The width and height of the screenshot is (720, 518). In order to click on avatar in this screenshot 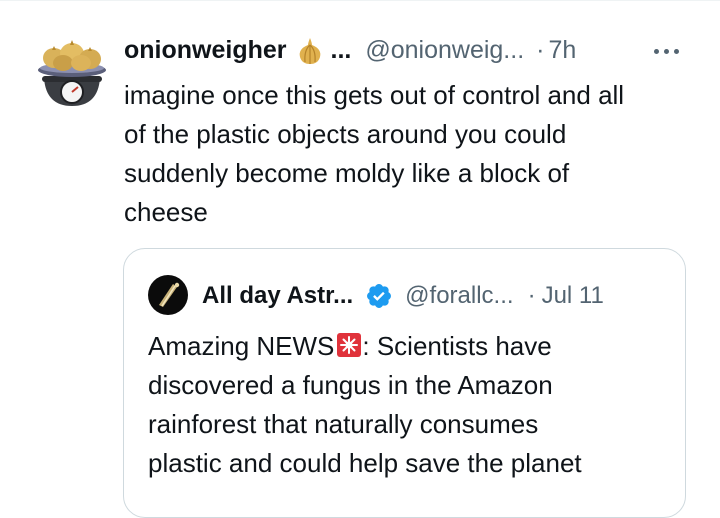, I will do `click(72, 70)`.